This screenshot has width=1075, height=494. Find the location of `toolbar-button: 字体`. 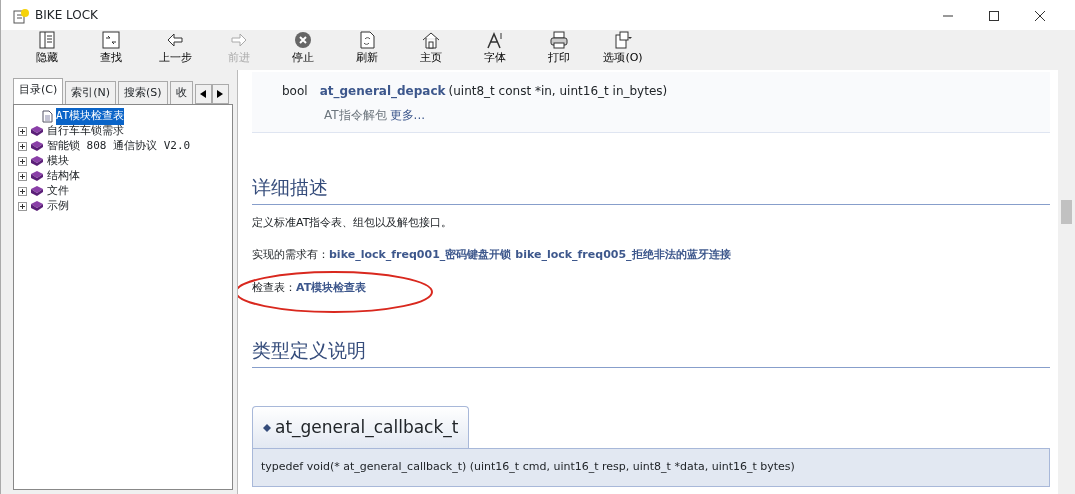

toolbar-button: 字体 is located at coordinates (495, 48).